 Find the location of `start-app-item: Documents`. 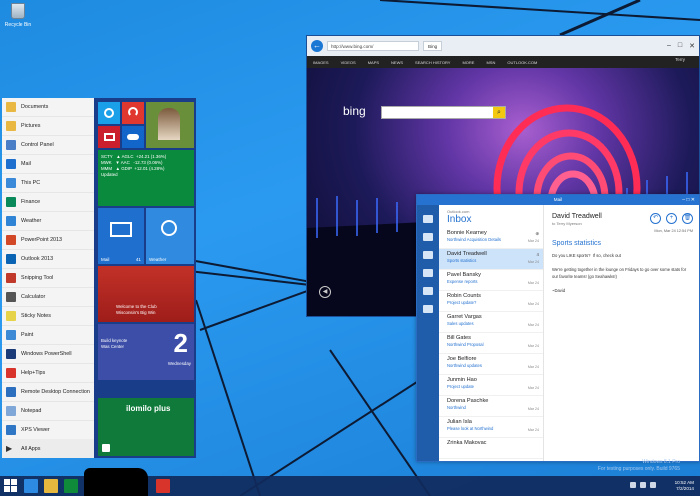

start-app-item: Documents is located at coordinates (48, 107).